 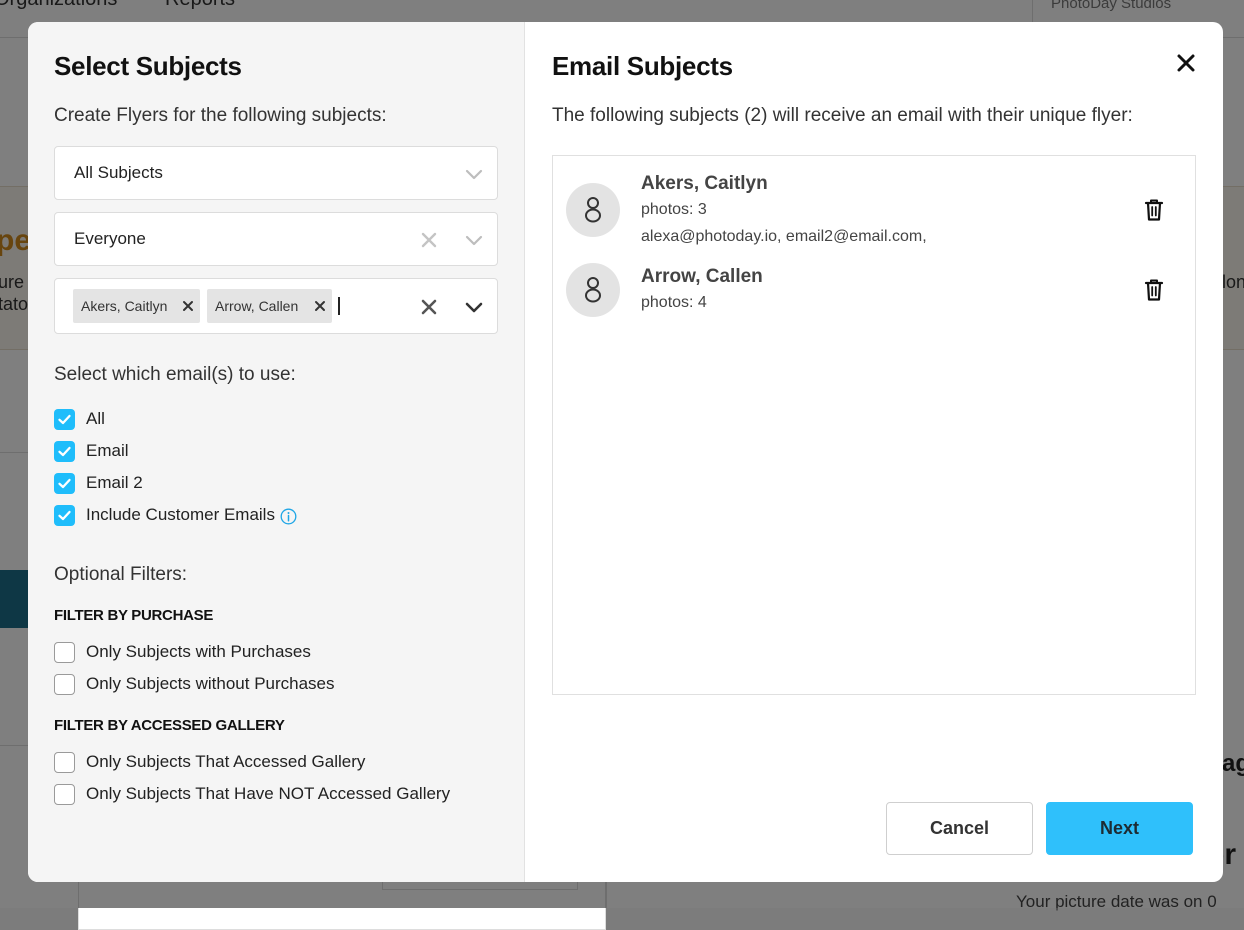 I want to click on filter-accessed-gallery: Only Subjects That Accessed Gallery, so click(x=209, y=762).